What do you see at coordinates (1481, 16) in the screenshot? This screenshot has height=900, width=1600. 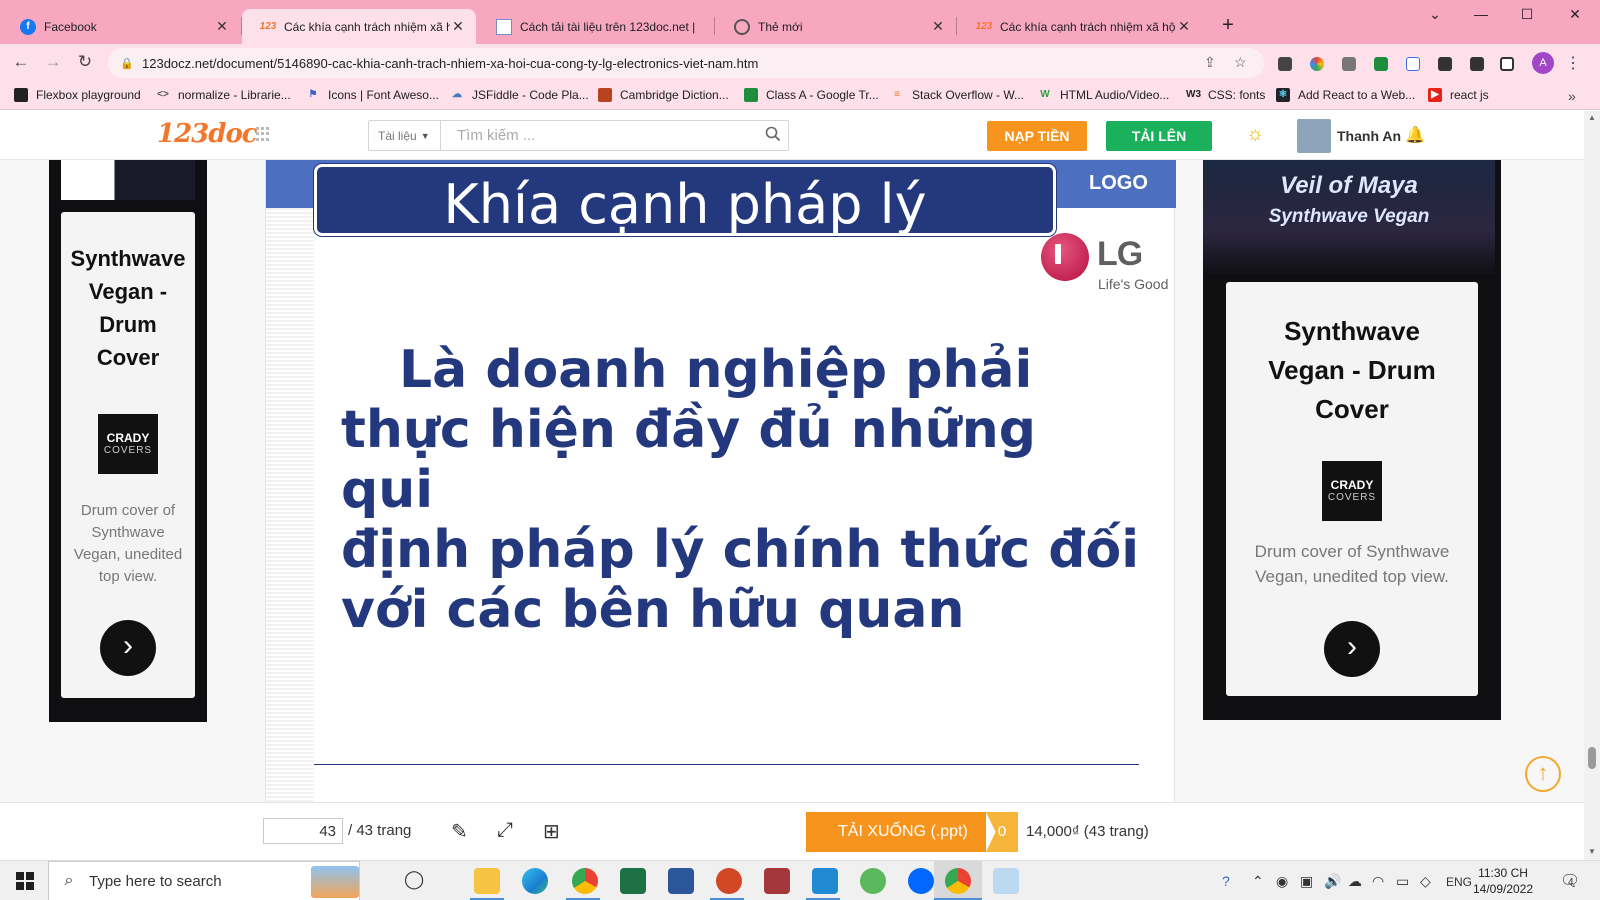 I see `minimize-button: —` at bounding box center [1481, 16].